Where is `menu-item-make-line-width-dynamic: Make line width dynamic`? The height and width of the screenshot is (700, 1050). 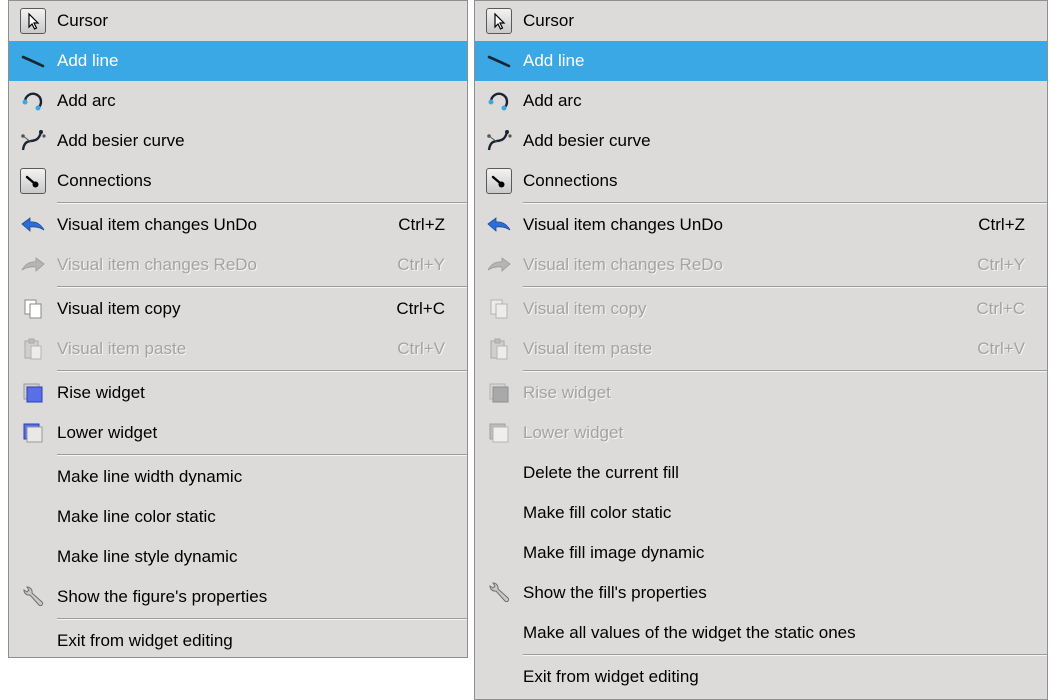 menu-item-make-line-width-dynamic: Make line width dynamic is located at coordinates (238, 477).